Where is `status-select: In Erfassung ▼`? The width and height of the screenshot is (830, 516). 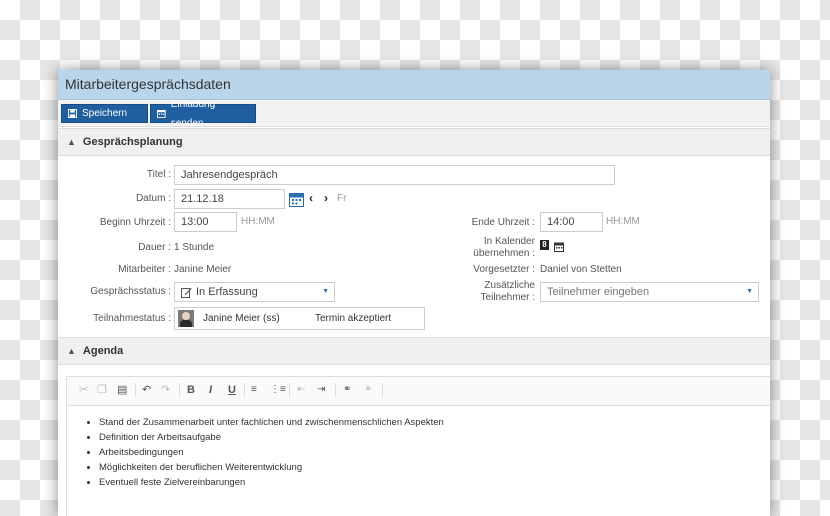 status-select: In Erfassung ▼ is located at coordinates (254, 292).